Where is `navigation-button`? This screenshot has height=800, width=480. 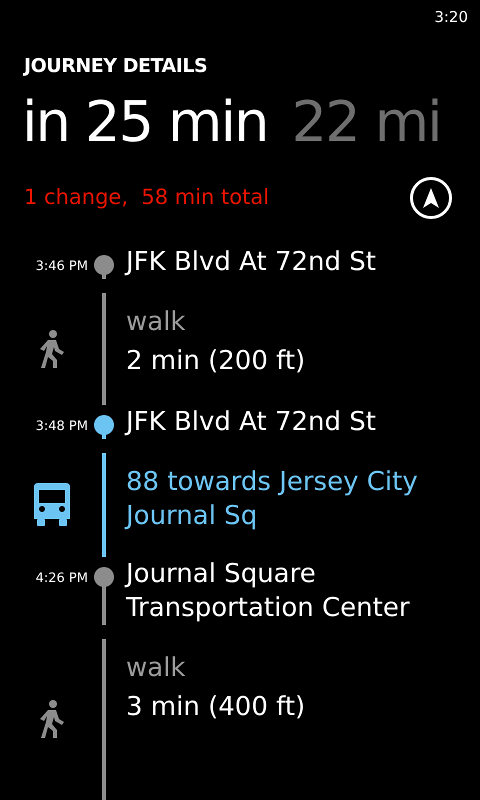 navigation-button is located at coordinates (431, 197).